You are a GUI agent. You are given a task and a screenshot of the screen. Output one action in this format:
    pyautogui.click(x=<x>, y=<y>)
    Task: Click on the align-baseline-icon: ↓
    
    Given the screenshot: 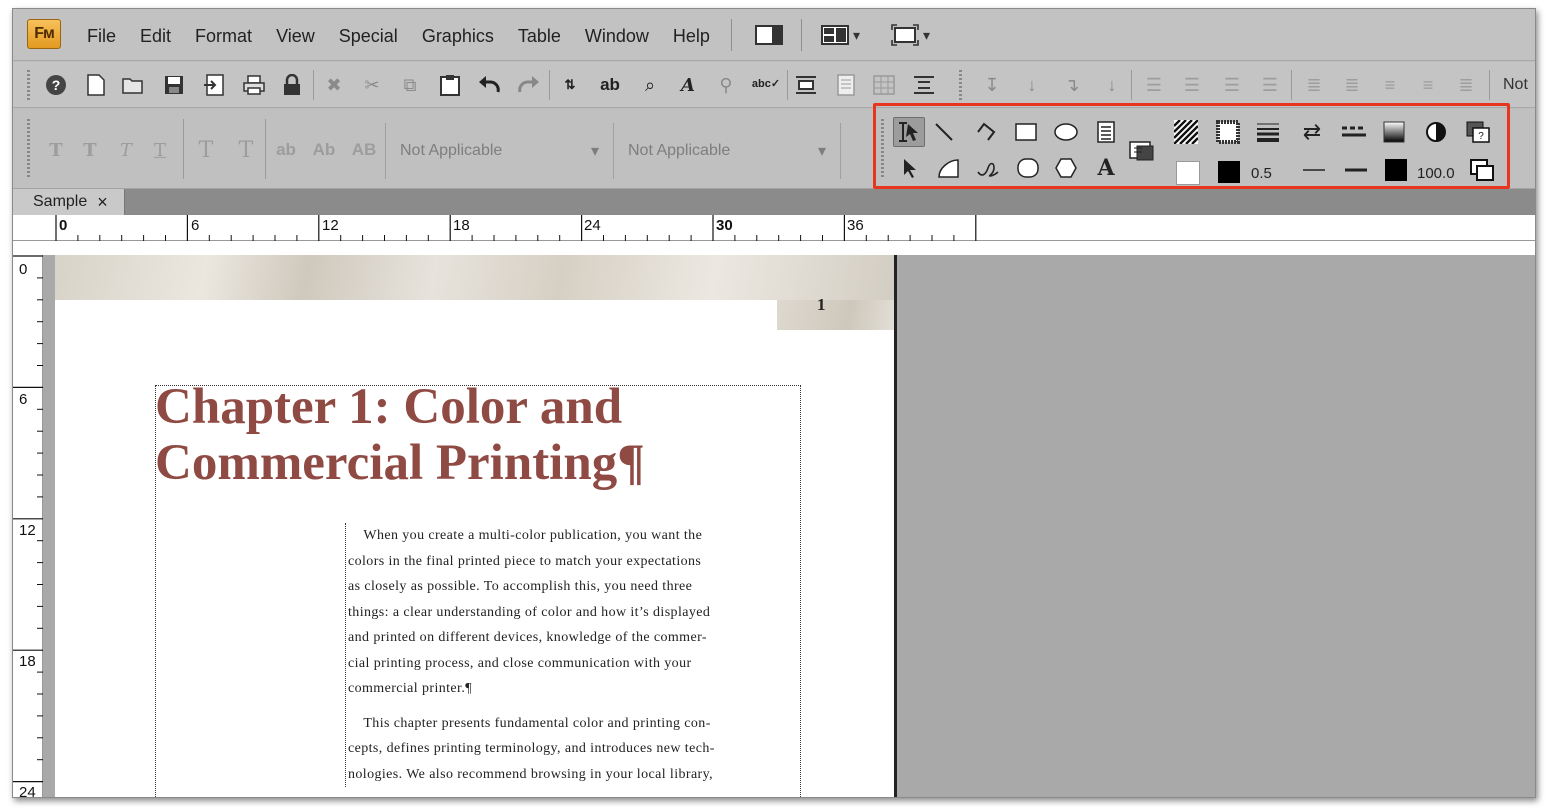 What is the action you would take?
    pyautogui.click(x=1112, y=85)
    